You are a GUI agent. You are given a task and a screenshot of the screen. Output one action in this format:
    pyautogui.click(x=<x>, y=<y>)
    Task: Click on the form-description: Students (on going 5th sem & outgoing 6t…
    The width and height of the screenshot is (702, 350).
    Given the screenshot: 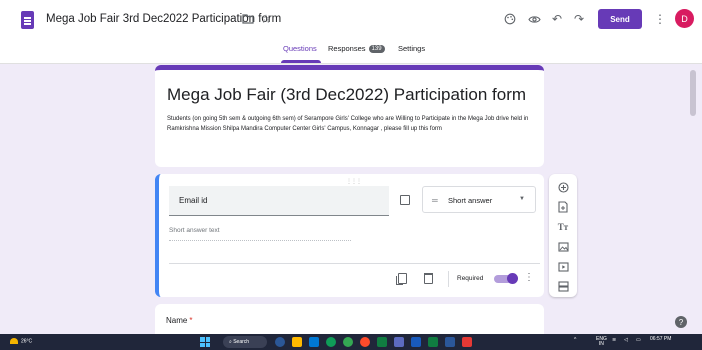 What is the action you would take?
    pyautogui.click(x=352, y=124)
    